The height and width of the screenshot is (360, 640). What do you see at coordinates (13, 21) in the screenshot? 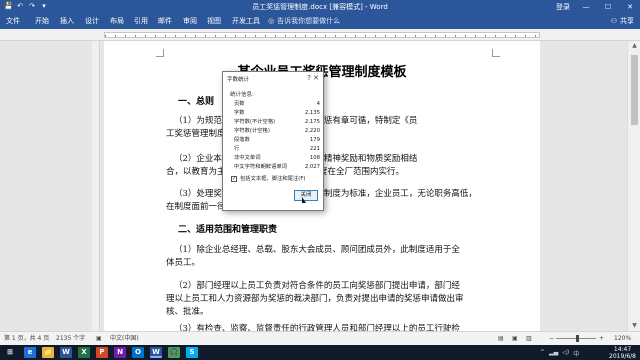
I see `tab-file: 文件` at bounding box center [13, 21].